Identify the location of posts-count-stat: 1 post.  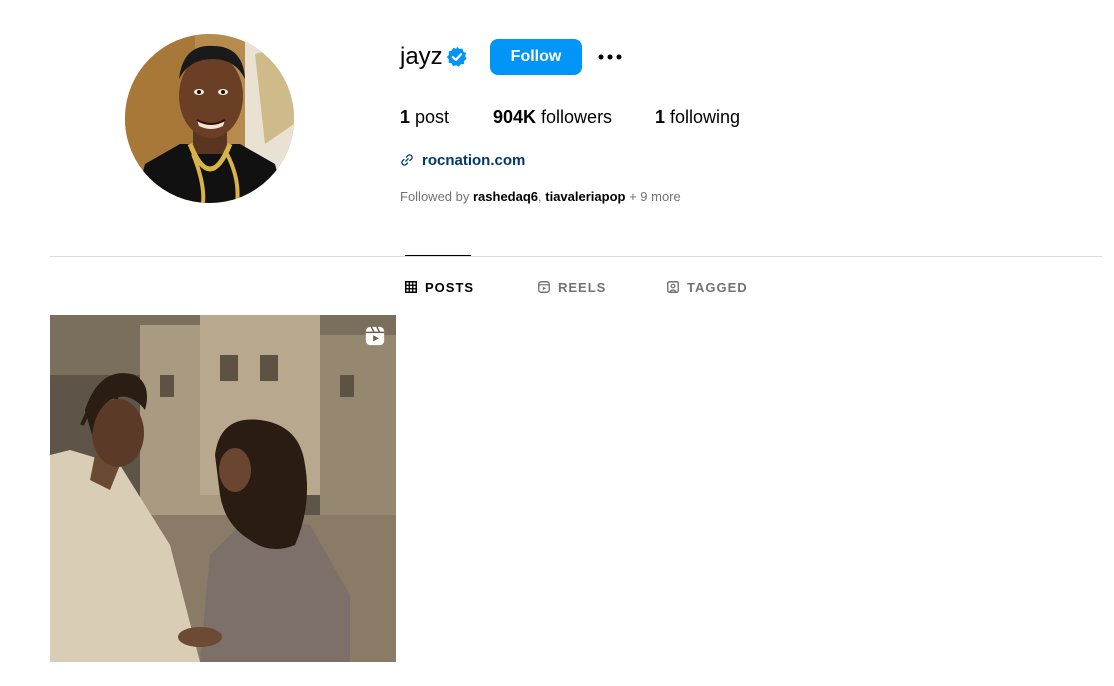
(424, 117).